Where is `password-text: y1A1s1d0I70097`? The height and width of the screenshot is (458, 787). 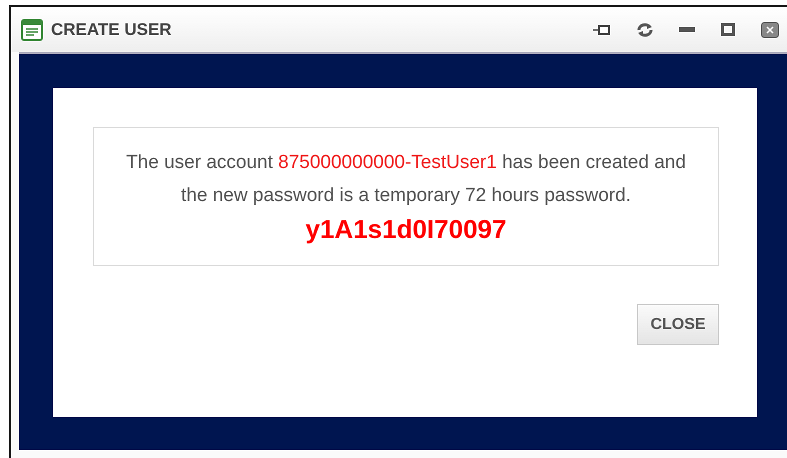
password-text: y1A1s1d0I70097 is located at coordinates (406, 229).